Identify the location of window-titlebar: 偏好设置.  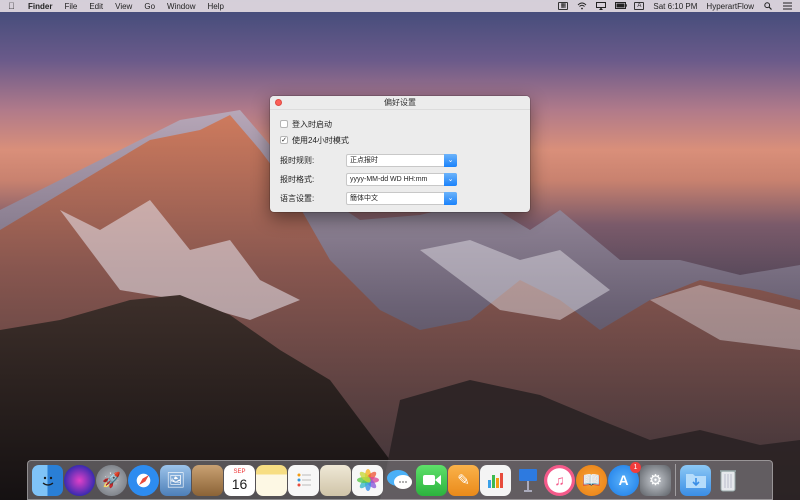
(400, 103).